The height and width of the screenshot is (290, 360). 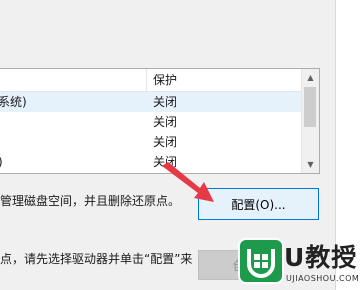 I want to click on scroll-up-arrow-icon: ▲, so click(x=310, y=77).